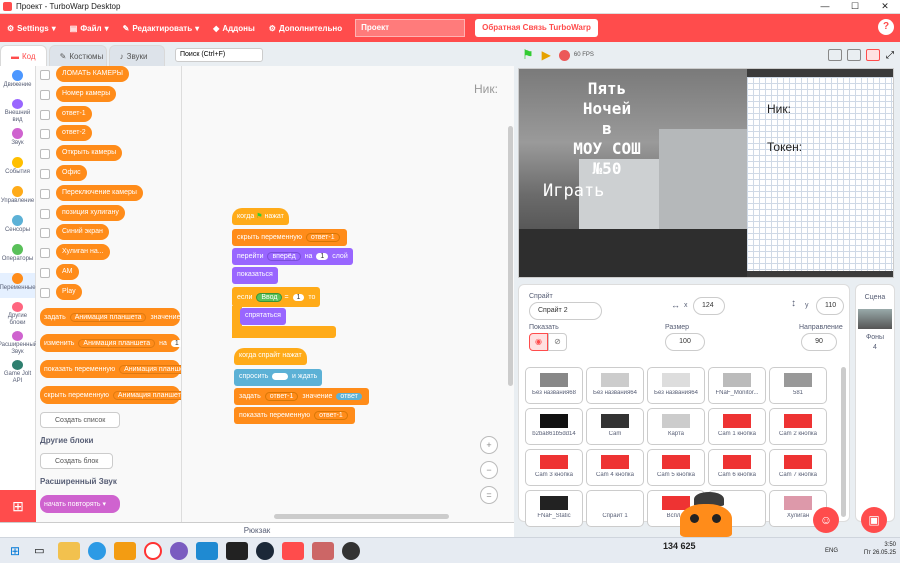 This screenshot has width=900, height=563. What do you see at coordinates (554, 385) in the screenshot?
I see `sprite-tile: Без названия68` at bounding box center [554, 385].